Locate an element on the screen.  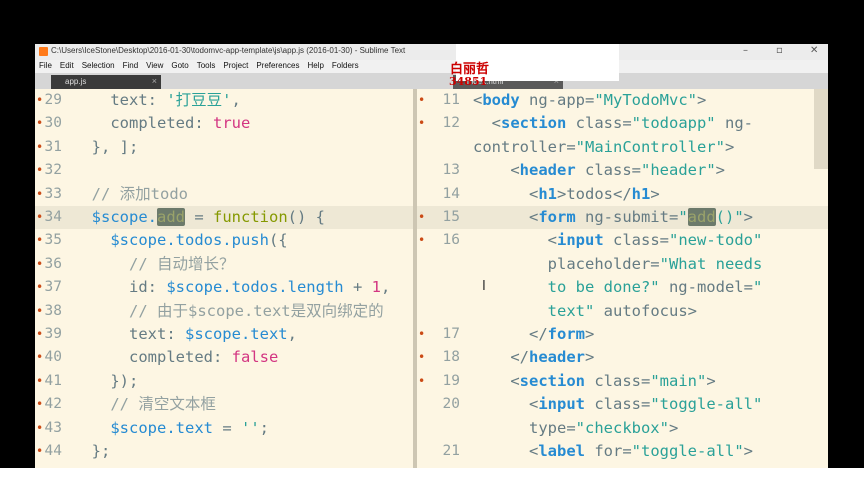
code-text: $scope.text = ''; is located at coordinates (171, 428).